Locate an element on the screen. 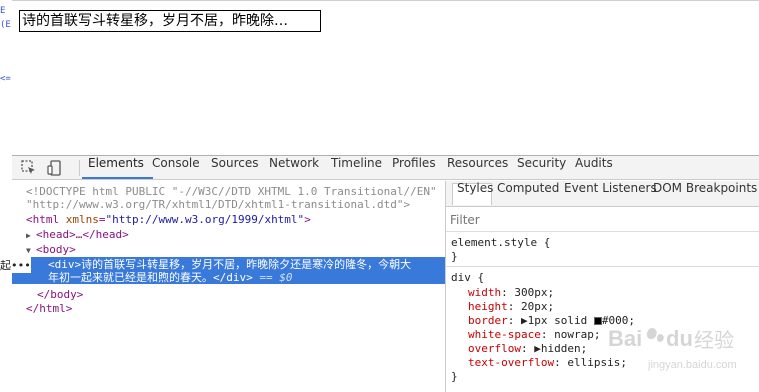 The height and width of the screenshot is (392, 759). css-prop-name: overflow is located at coordinates (494, 348).